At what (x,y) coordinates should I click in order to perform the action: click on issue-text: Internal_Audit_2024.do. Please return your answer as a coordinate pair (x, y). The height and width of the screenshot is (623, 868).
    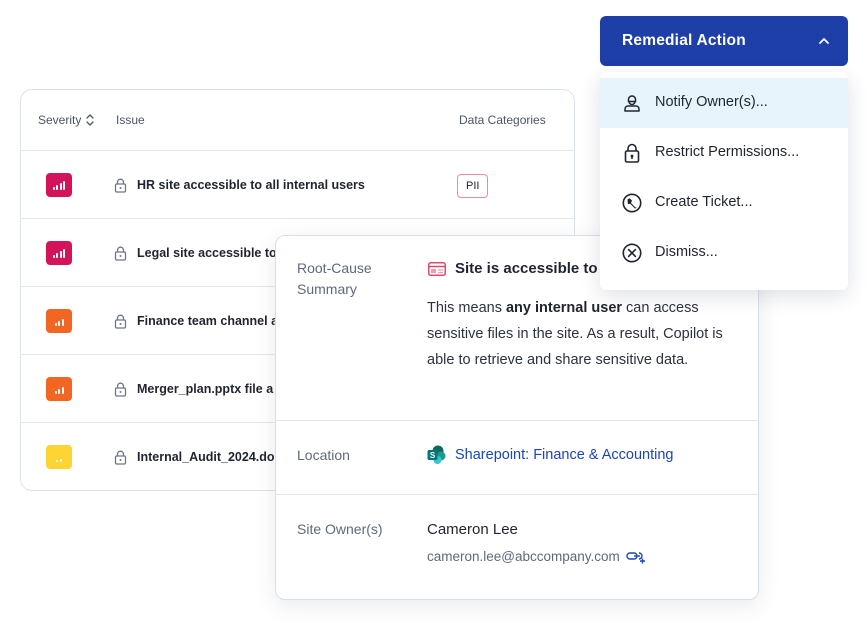
    Looking at the image, I should click on (206, 457).